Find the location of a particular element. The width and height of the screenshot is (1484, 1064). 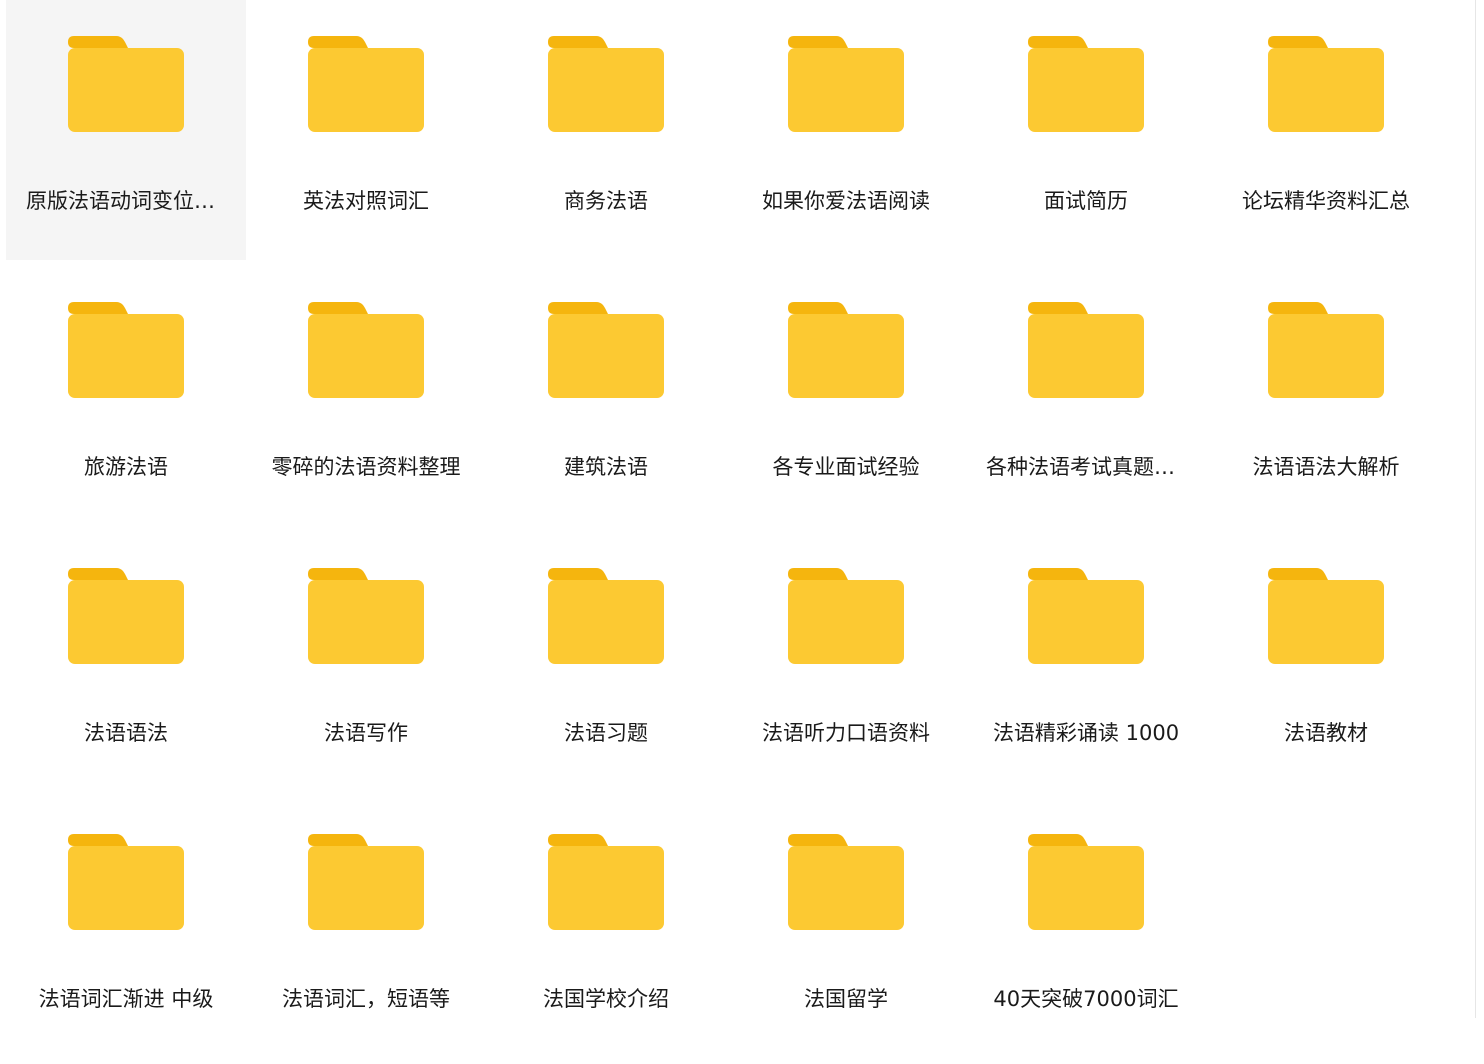

folder-item: 法国学校介绍 is located at coordinates (606, 928).